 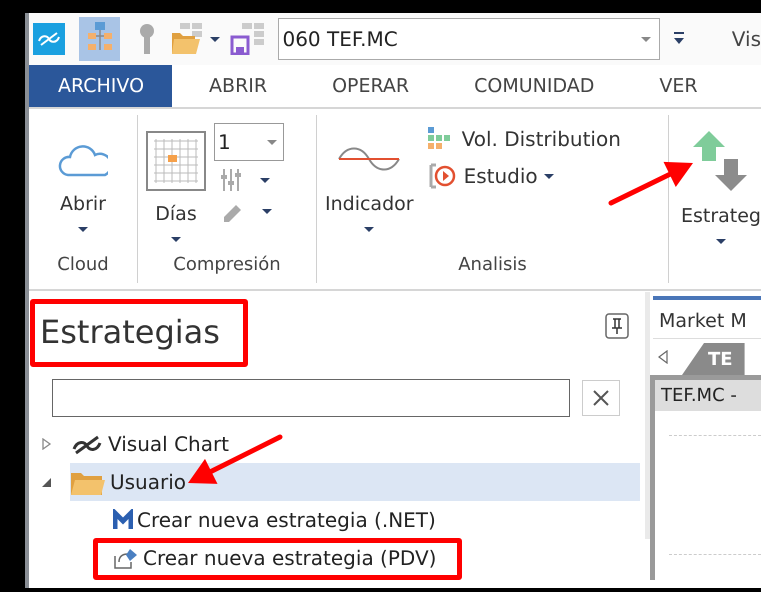 I want to click on logo-icon, so click(x=87, y=444).